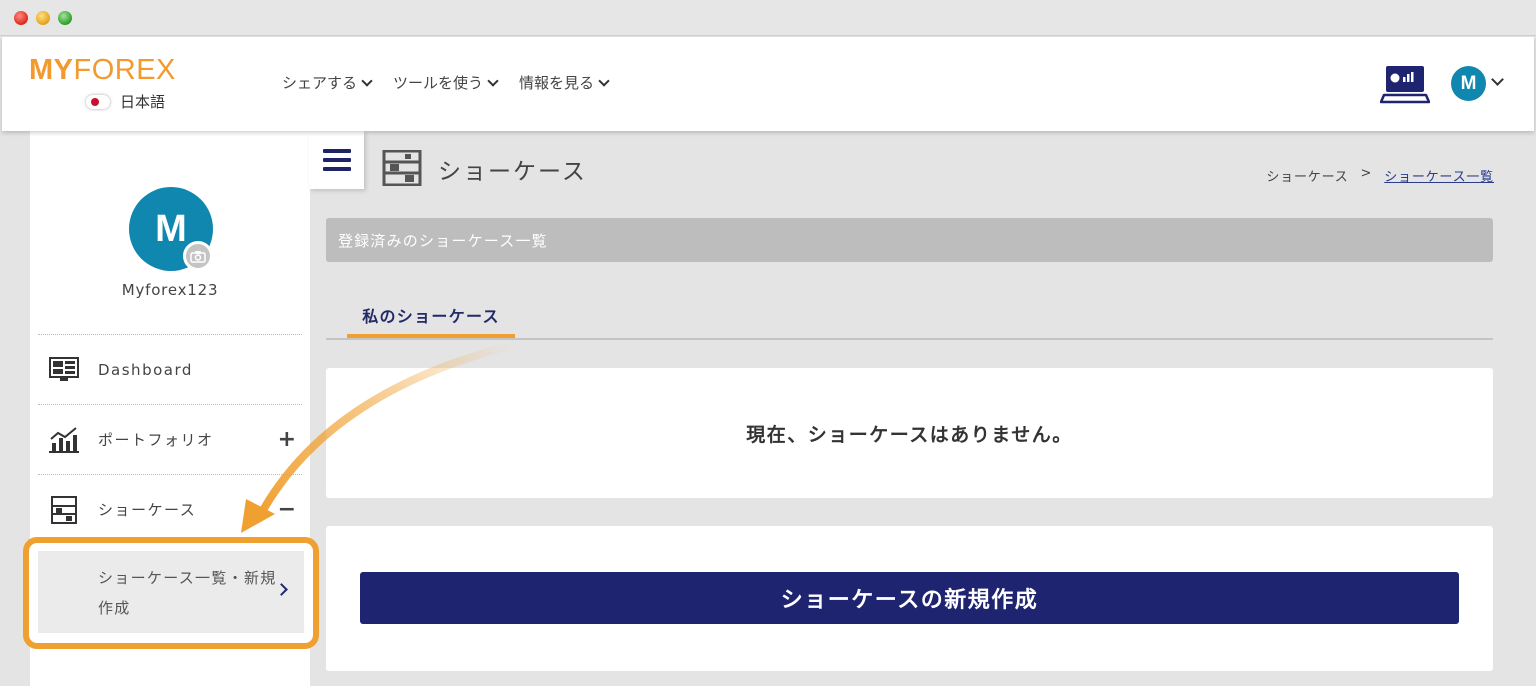  Describe the element at coordinates (1380, 175) in the screenshot. I see `breadcrumb: ショーケース > ショーケース一覧` at that location.